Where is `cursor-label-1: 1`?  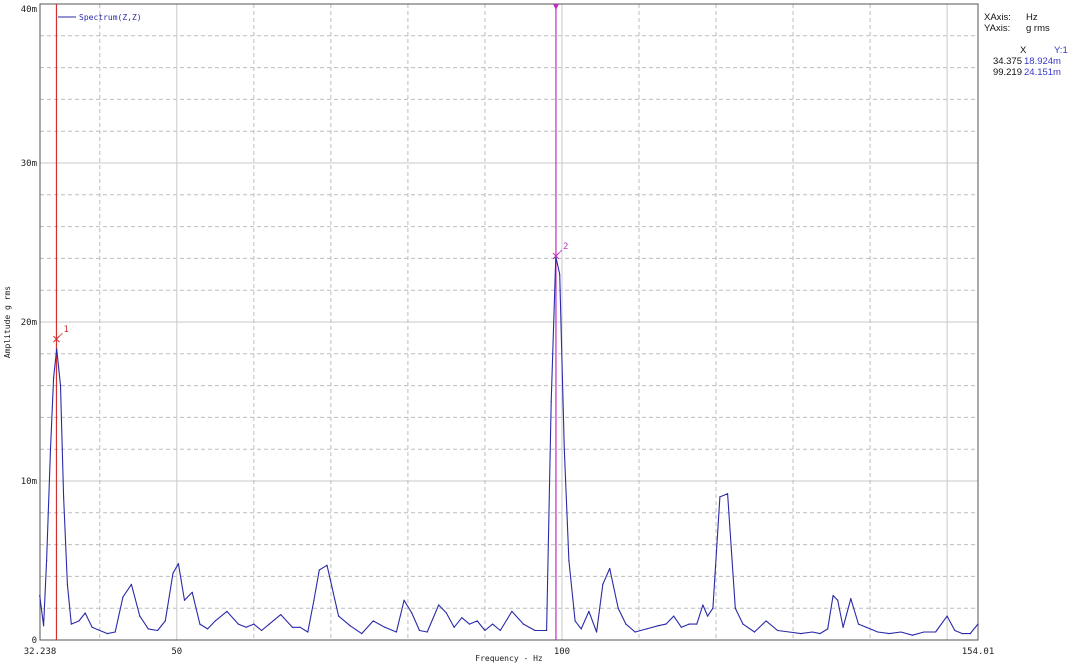
cursor-label-1: 1 is located at coordinates (65, 330).